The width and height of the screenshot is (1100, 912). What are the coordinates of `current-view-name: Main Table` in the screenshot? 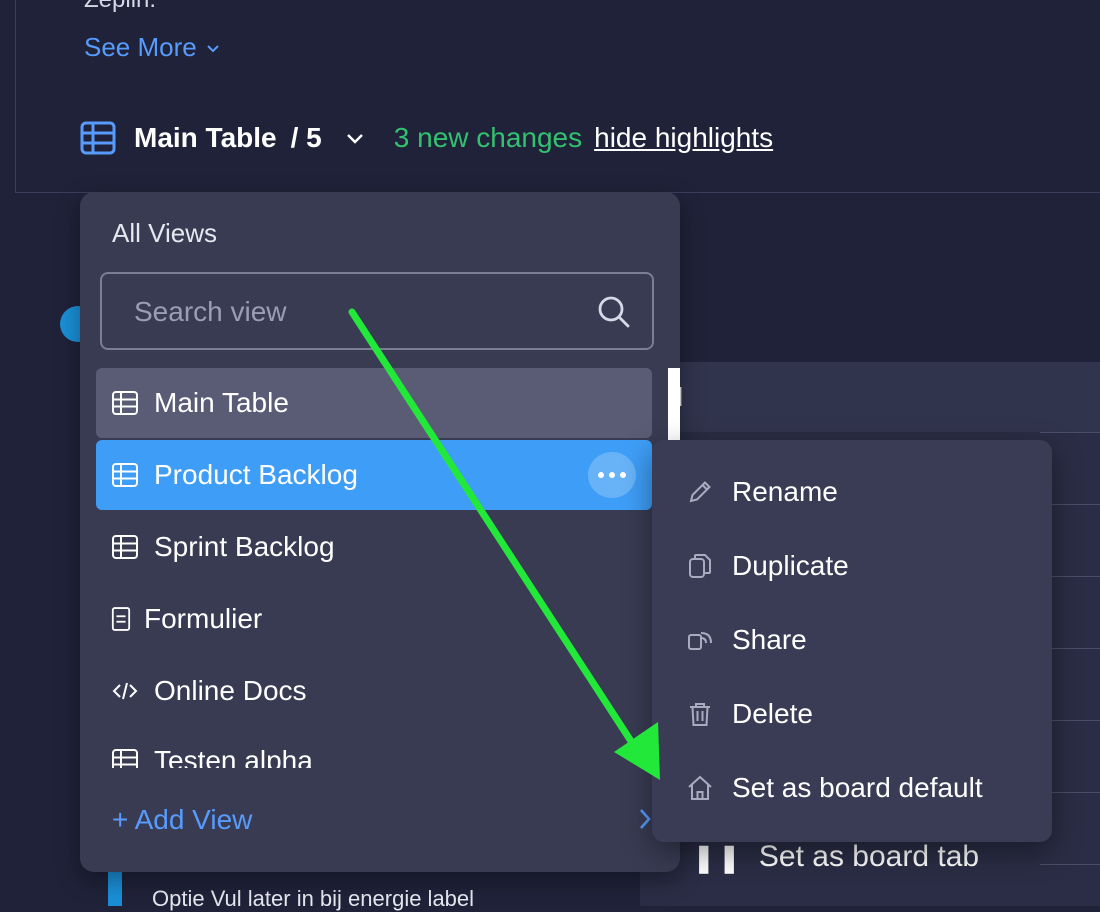 It's located at (205, 138).